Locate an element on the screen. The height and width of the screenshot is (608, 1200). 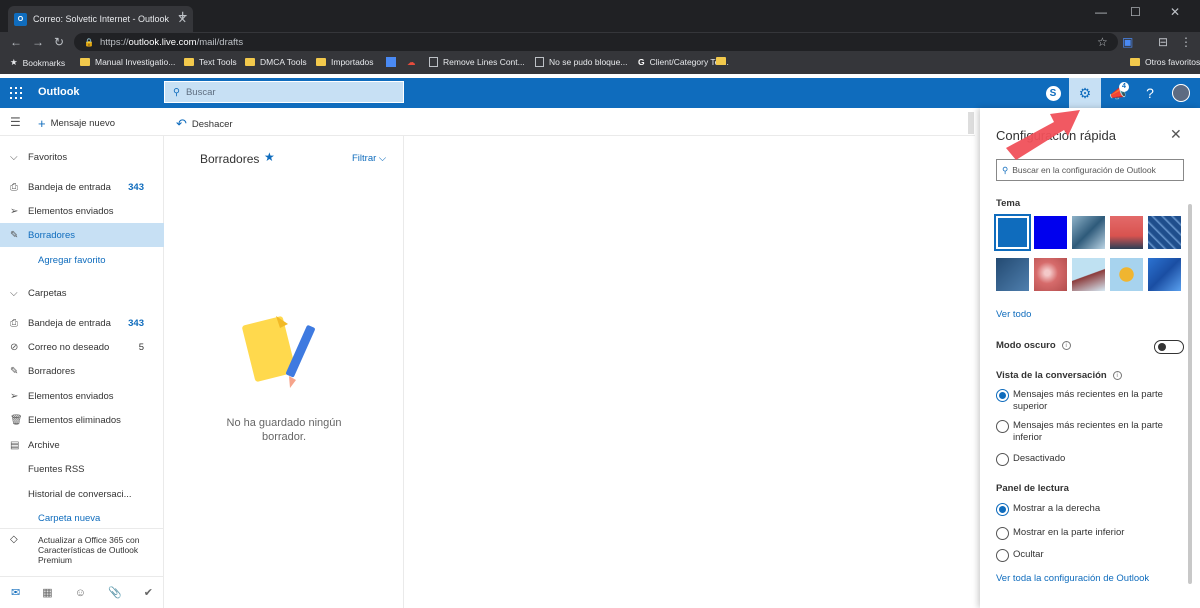
star-icon: ★ is located at coordinates (14, 62).